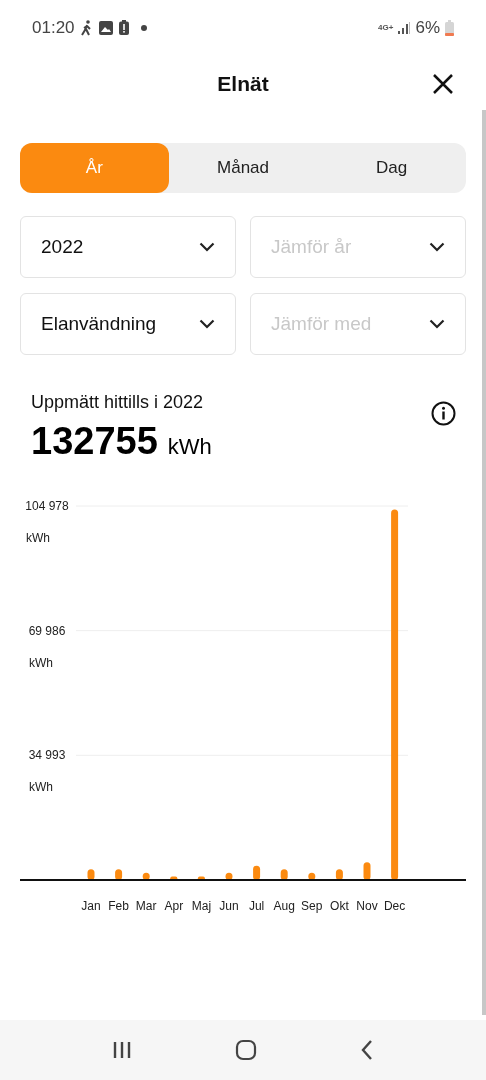 This screenshot has width=486, height=1080. I want to click on info-icon, so click(443, 413).